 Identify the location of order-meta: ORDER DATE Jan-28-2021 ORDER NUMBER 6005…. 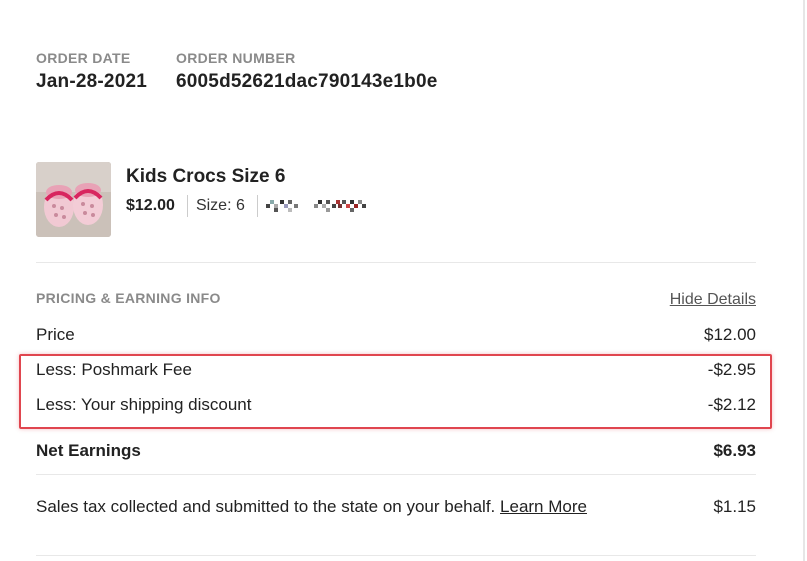
(251, 71).